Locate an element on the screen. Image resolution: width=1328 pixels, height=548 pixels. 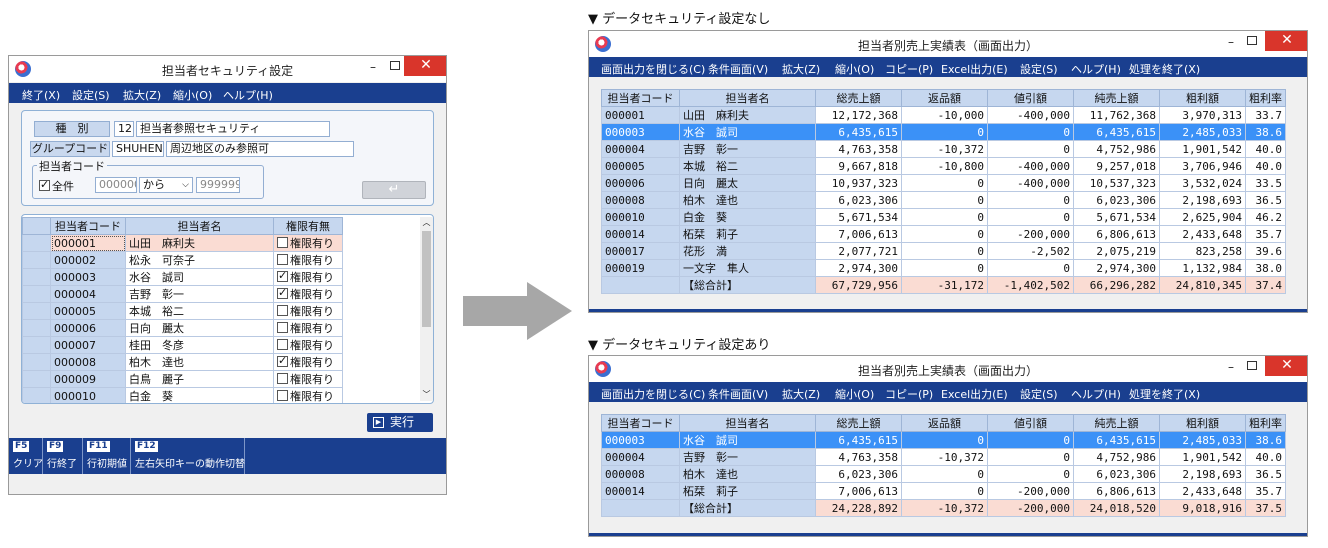
table-row: 000008柏木 達也 権限有り is located at coordinates (182, 362).